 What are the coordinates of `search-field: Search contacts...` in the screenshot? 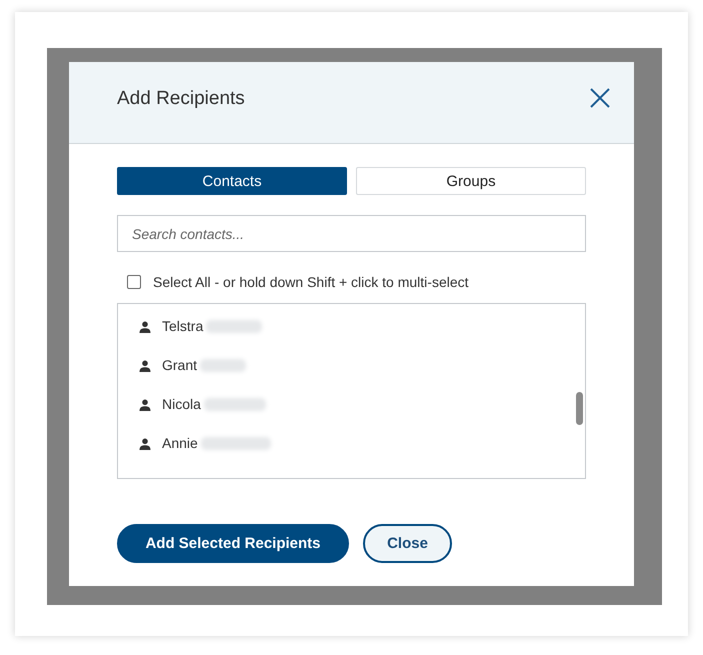 It's located at (351, 233).